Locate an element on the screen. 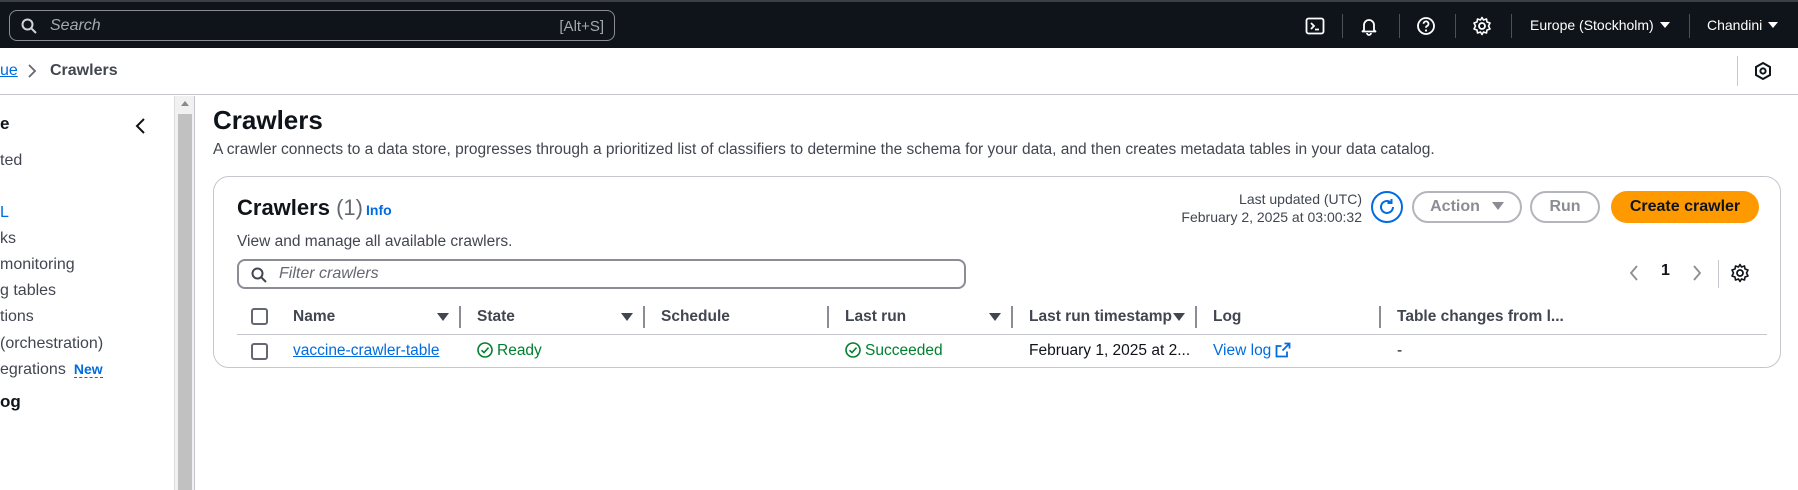 This screenshot has height=490, width=1798. filter-placeholder: Filter crawlers is located at coordinates (329, 273).